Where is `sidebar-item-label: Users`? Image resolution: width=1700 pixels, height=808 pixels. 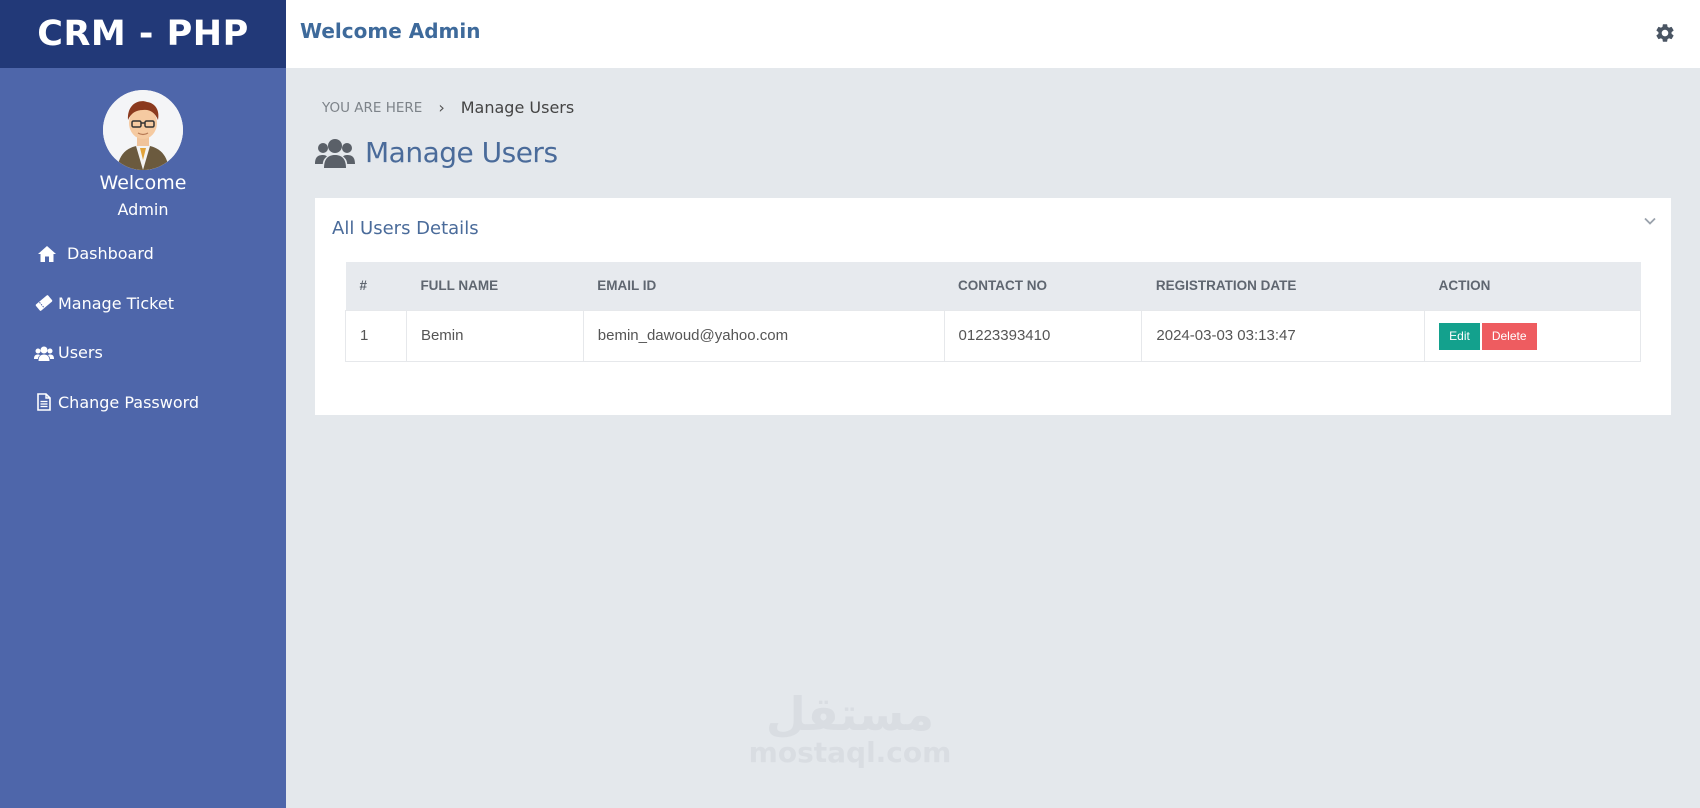 sidebar-item-label: Users is located at coordinates (80, 353).